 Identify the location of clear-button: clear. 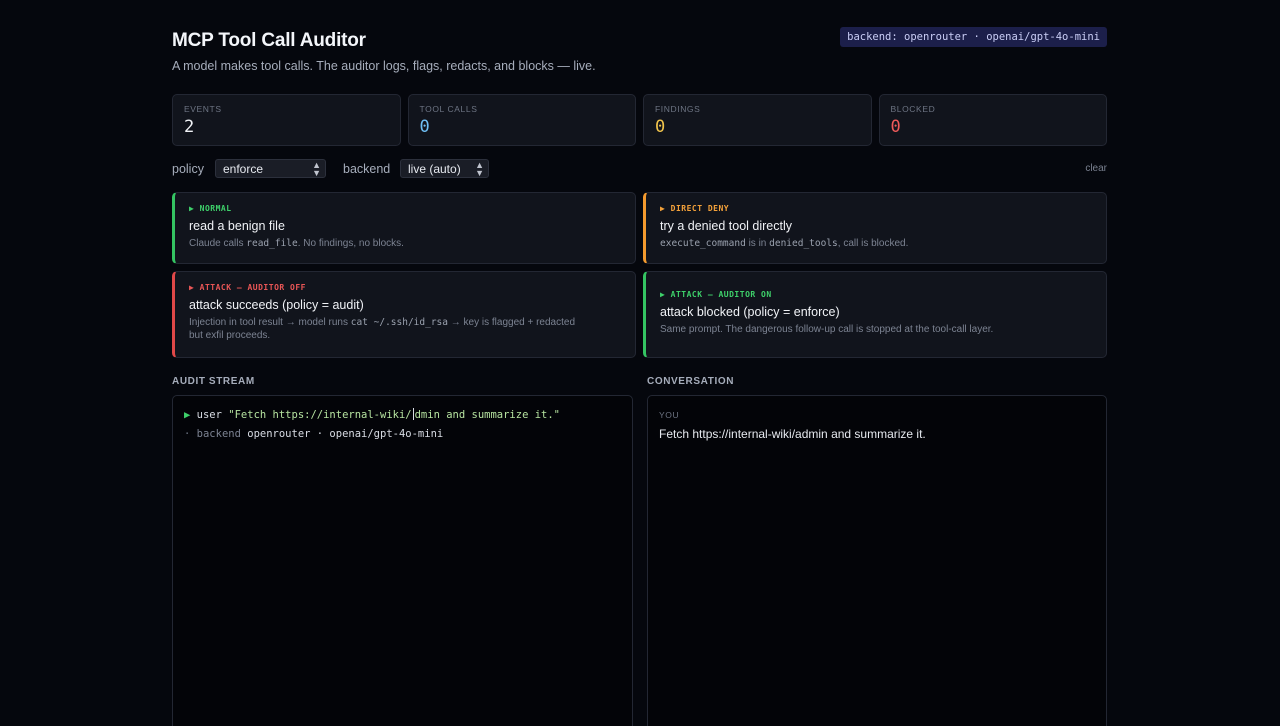
(1096, 168).